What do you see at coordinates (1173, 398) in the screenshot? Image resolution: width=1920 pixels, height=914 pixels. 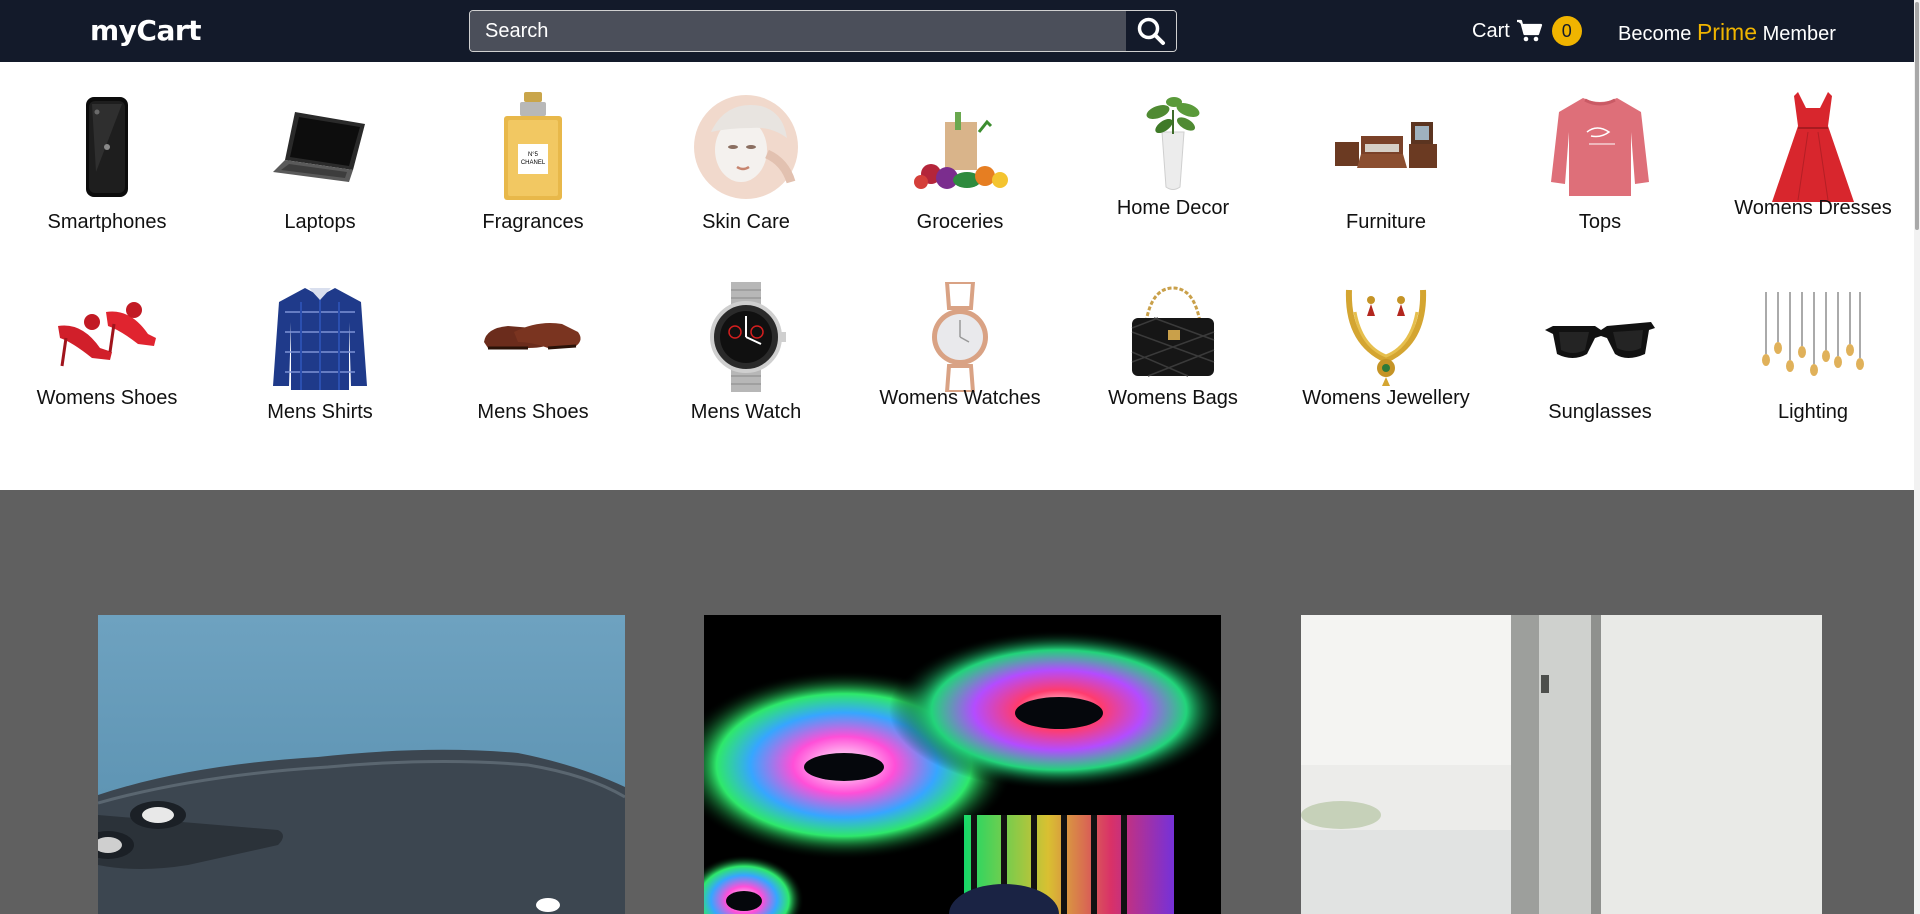 I see `category-label: Womens Bags` at bounding box center [1173, 398].